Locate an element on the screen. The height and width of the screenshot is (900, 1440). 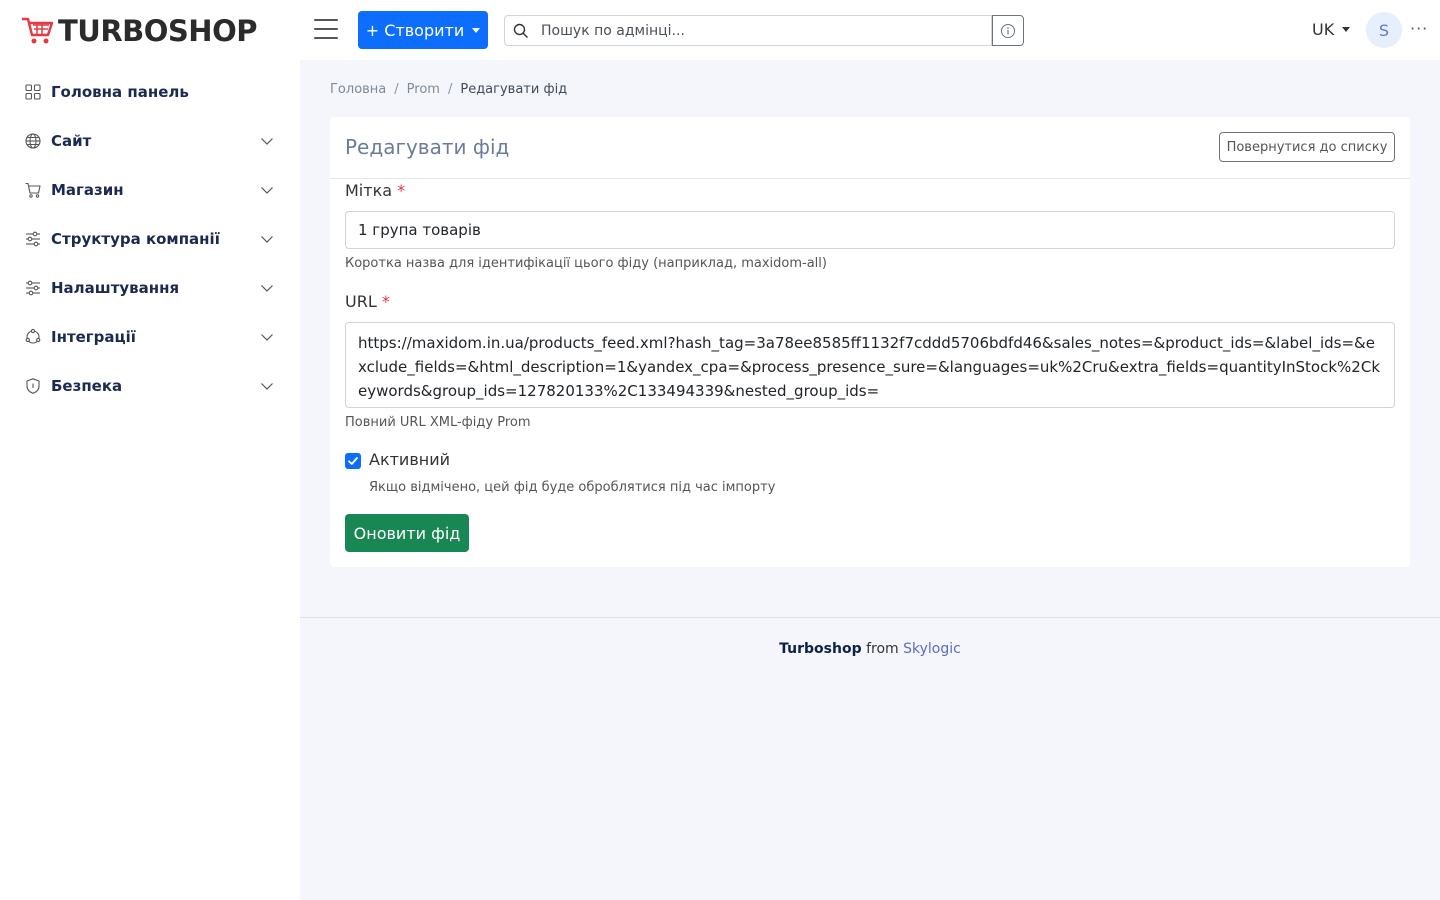
label-field-label: Мітка * is located at coordinates (375, 190).